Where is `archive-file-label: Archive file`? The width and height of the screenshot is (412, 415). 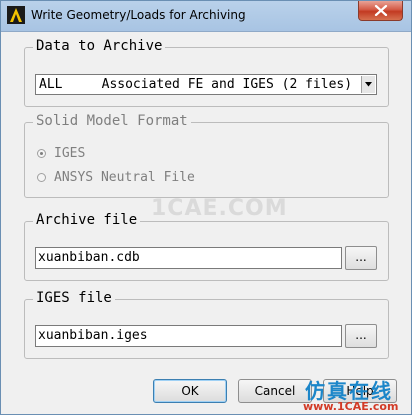 archive-file-label: Archive file is located at coordinates (87, 220).